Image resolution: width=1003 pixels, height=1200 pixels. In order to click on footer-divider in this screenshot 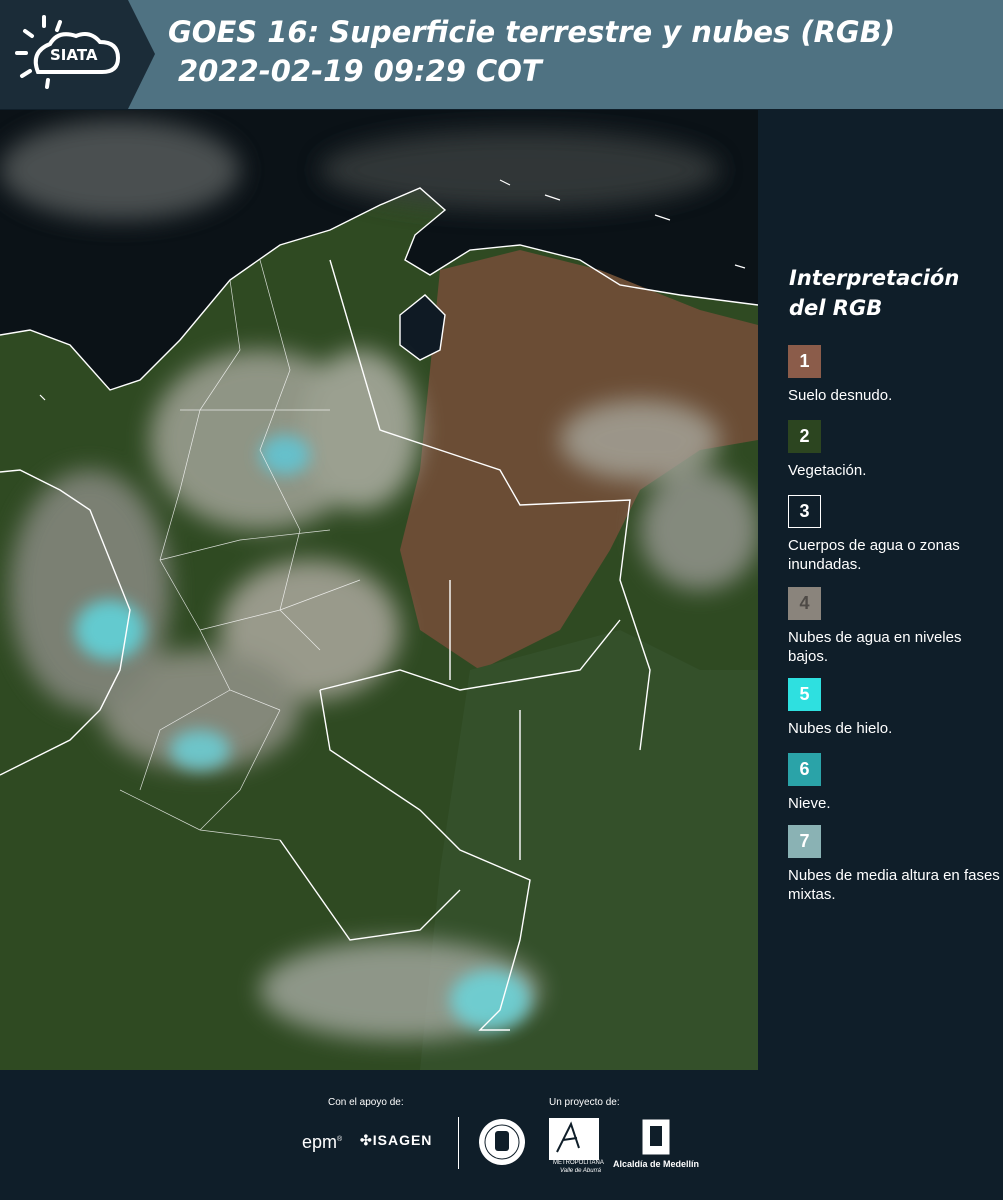, I will do `click(458, 1143)`.